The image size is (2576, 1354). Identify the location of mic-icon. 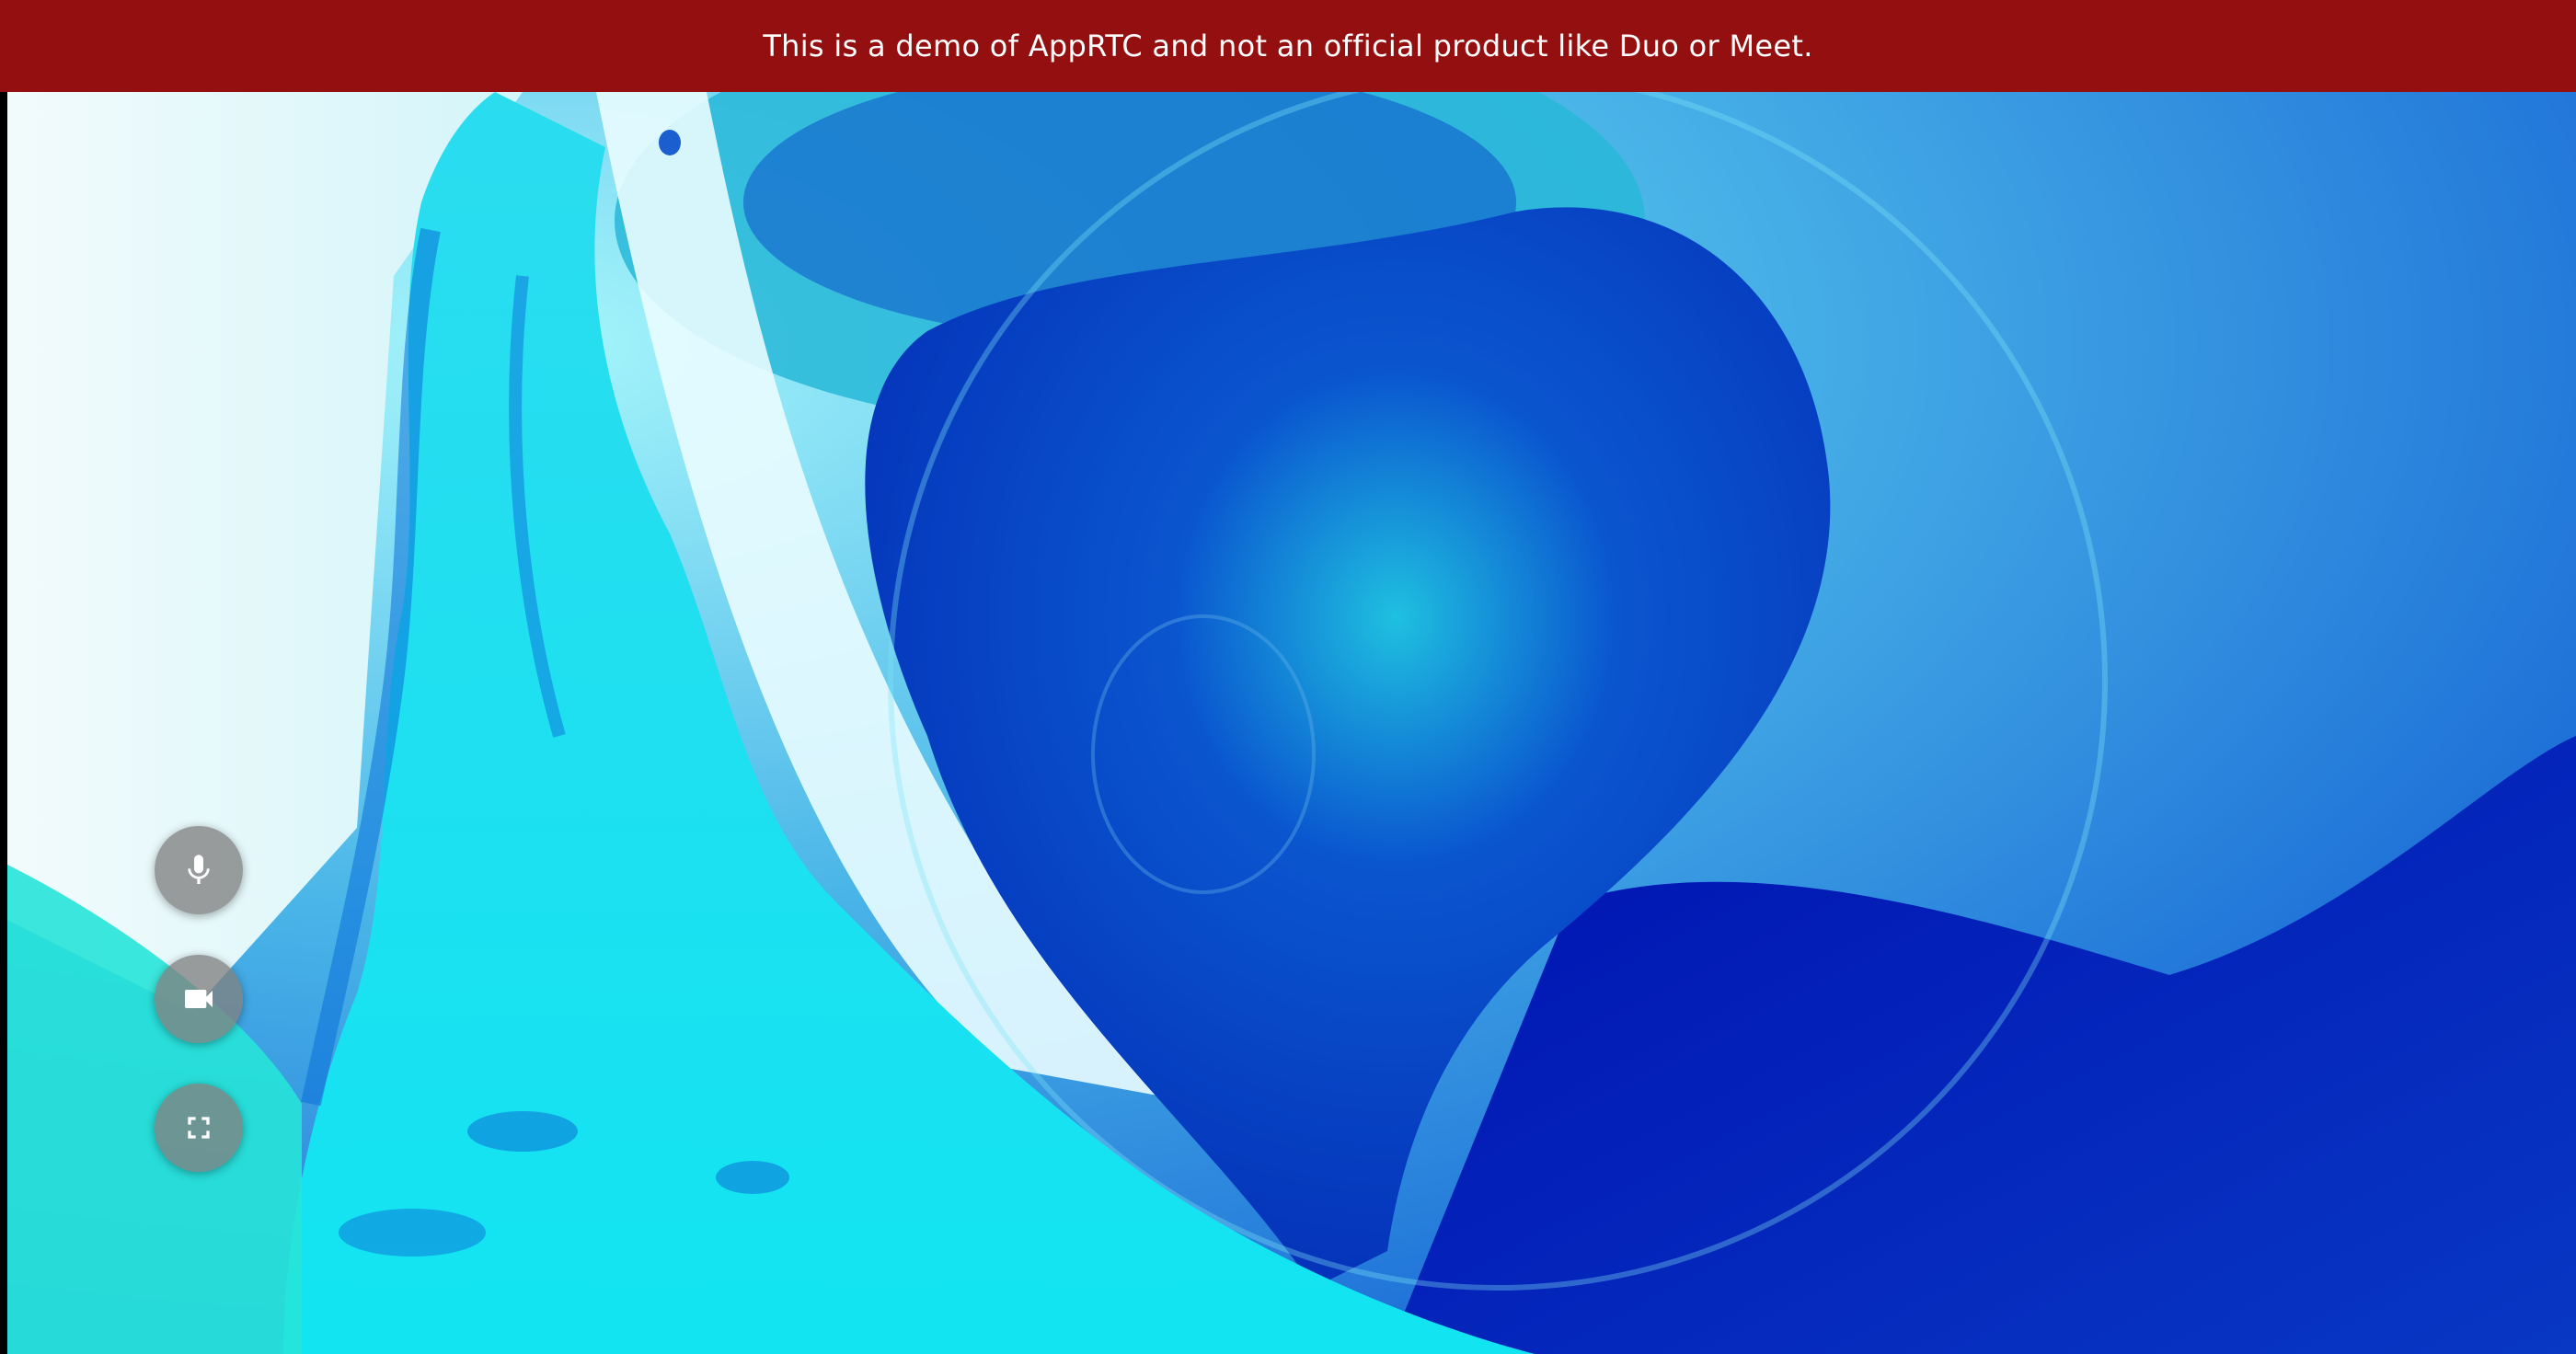
(199, 869).